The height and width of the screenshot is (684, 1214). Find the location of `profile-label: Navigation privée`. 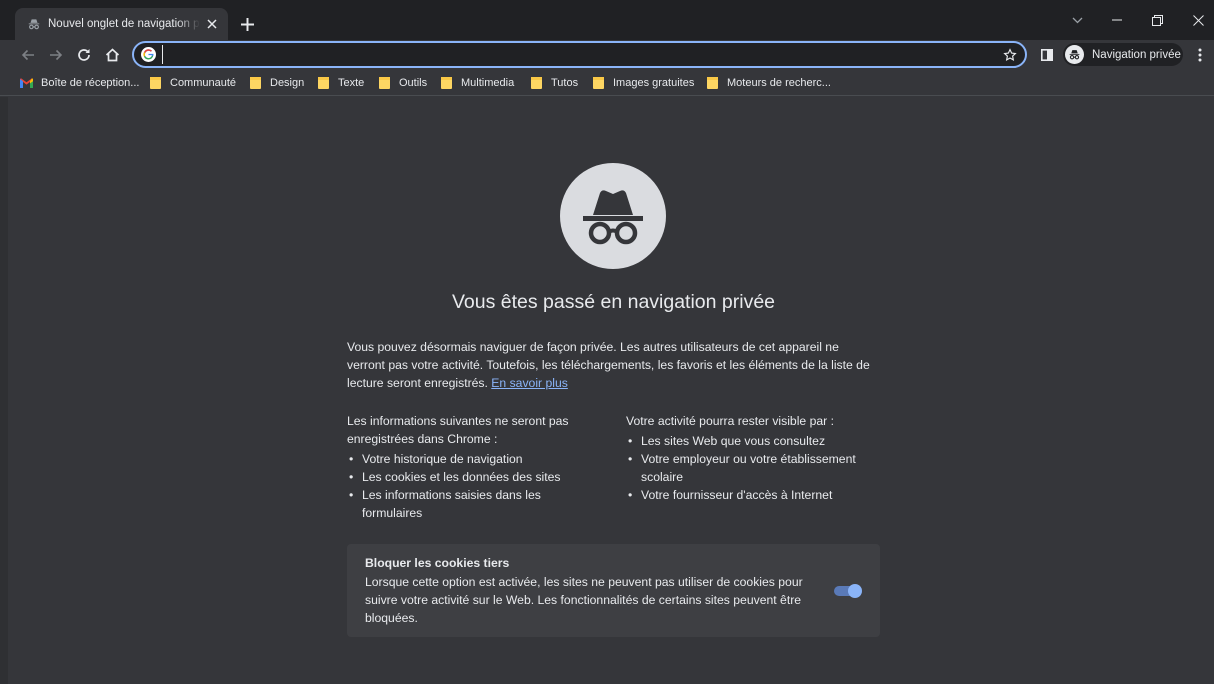

profile-label: Navigation privée is located at coordinates (1136, 54).